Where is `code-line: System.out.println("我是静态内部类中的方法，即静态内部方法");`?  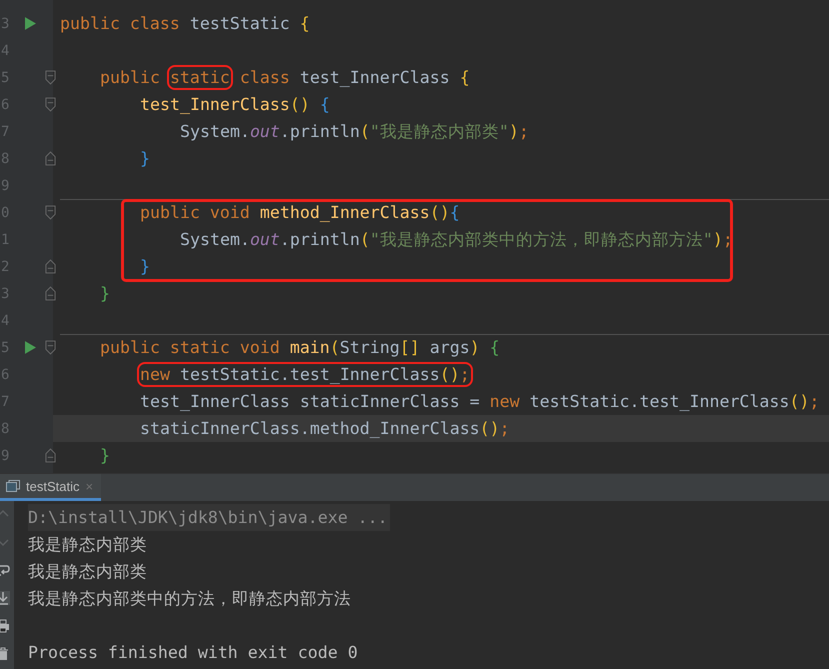
code-line: System.out.println("我是静态内部类中的方法，即静态内部方法"); is located at coordinates (456, 240).